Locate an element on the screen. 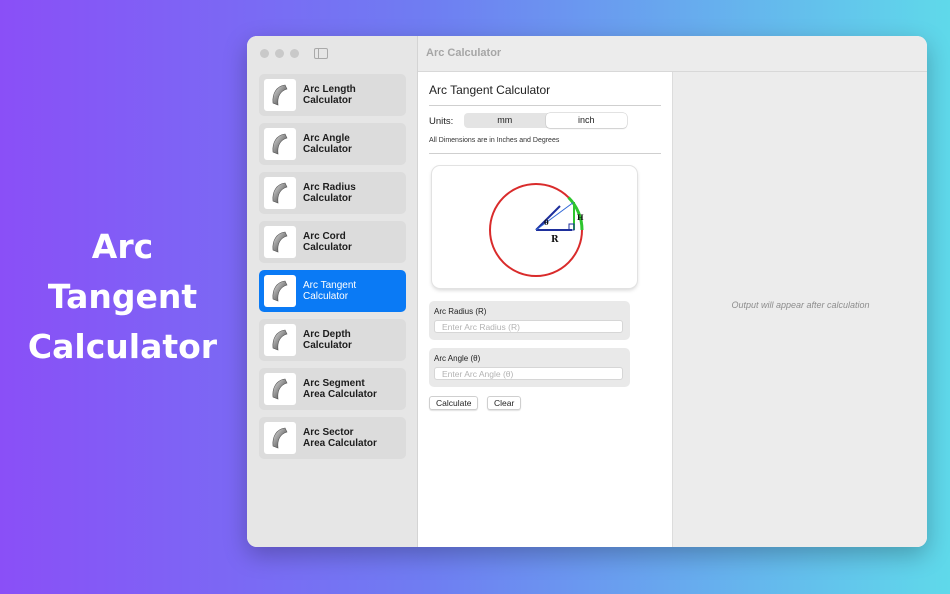 The width and height of the screenshot is (950, 594). angle-input is located at coordinates (528, 373).